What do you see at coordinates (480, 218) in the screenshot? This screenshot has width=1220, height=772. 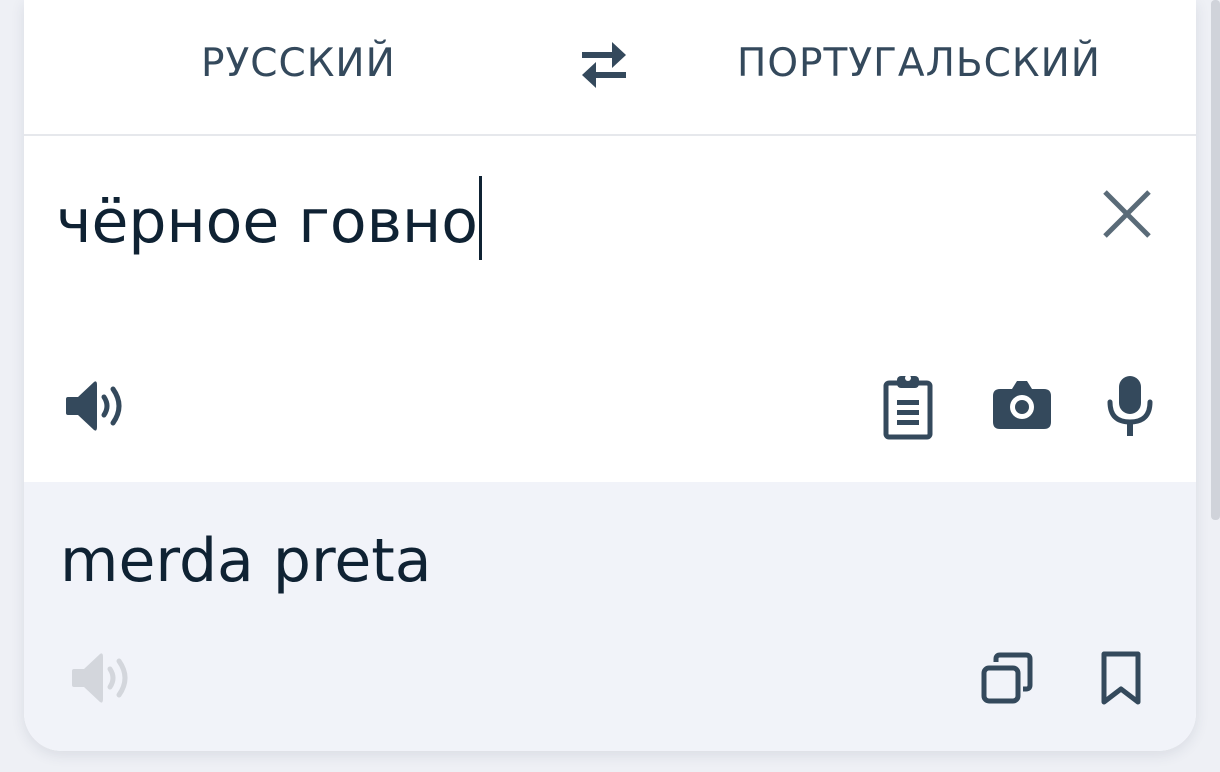 I see `text-caret` at bounding box center [480, 218].